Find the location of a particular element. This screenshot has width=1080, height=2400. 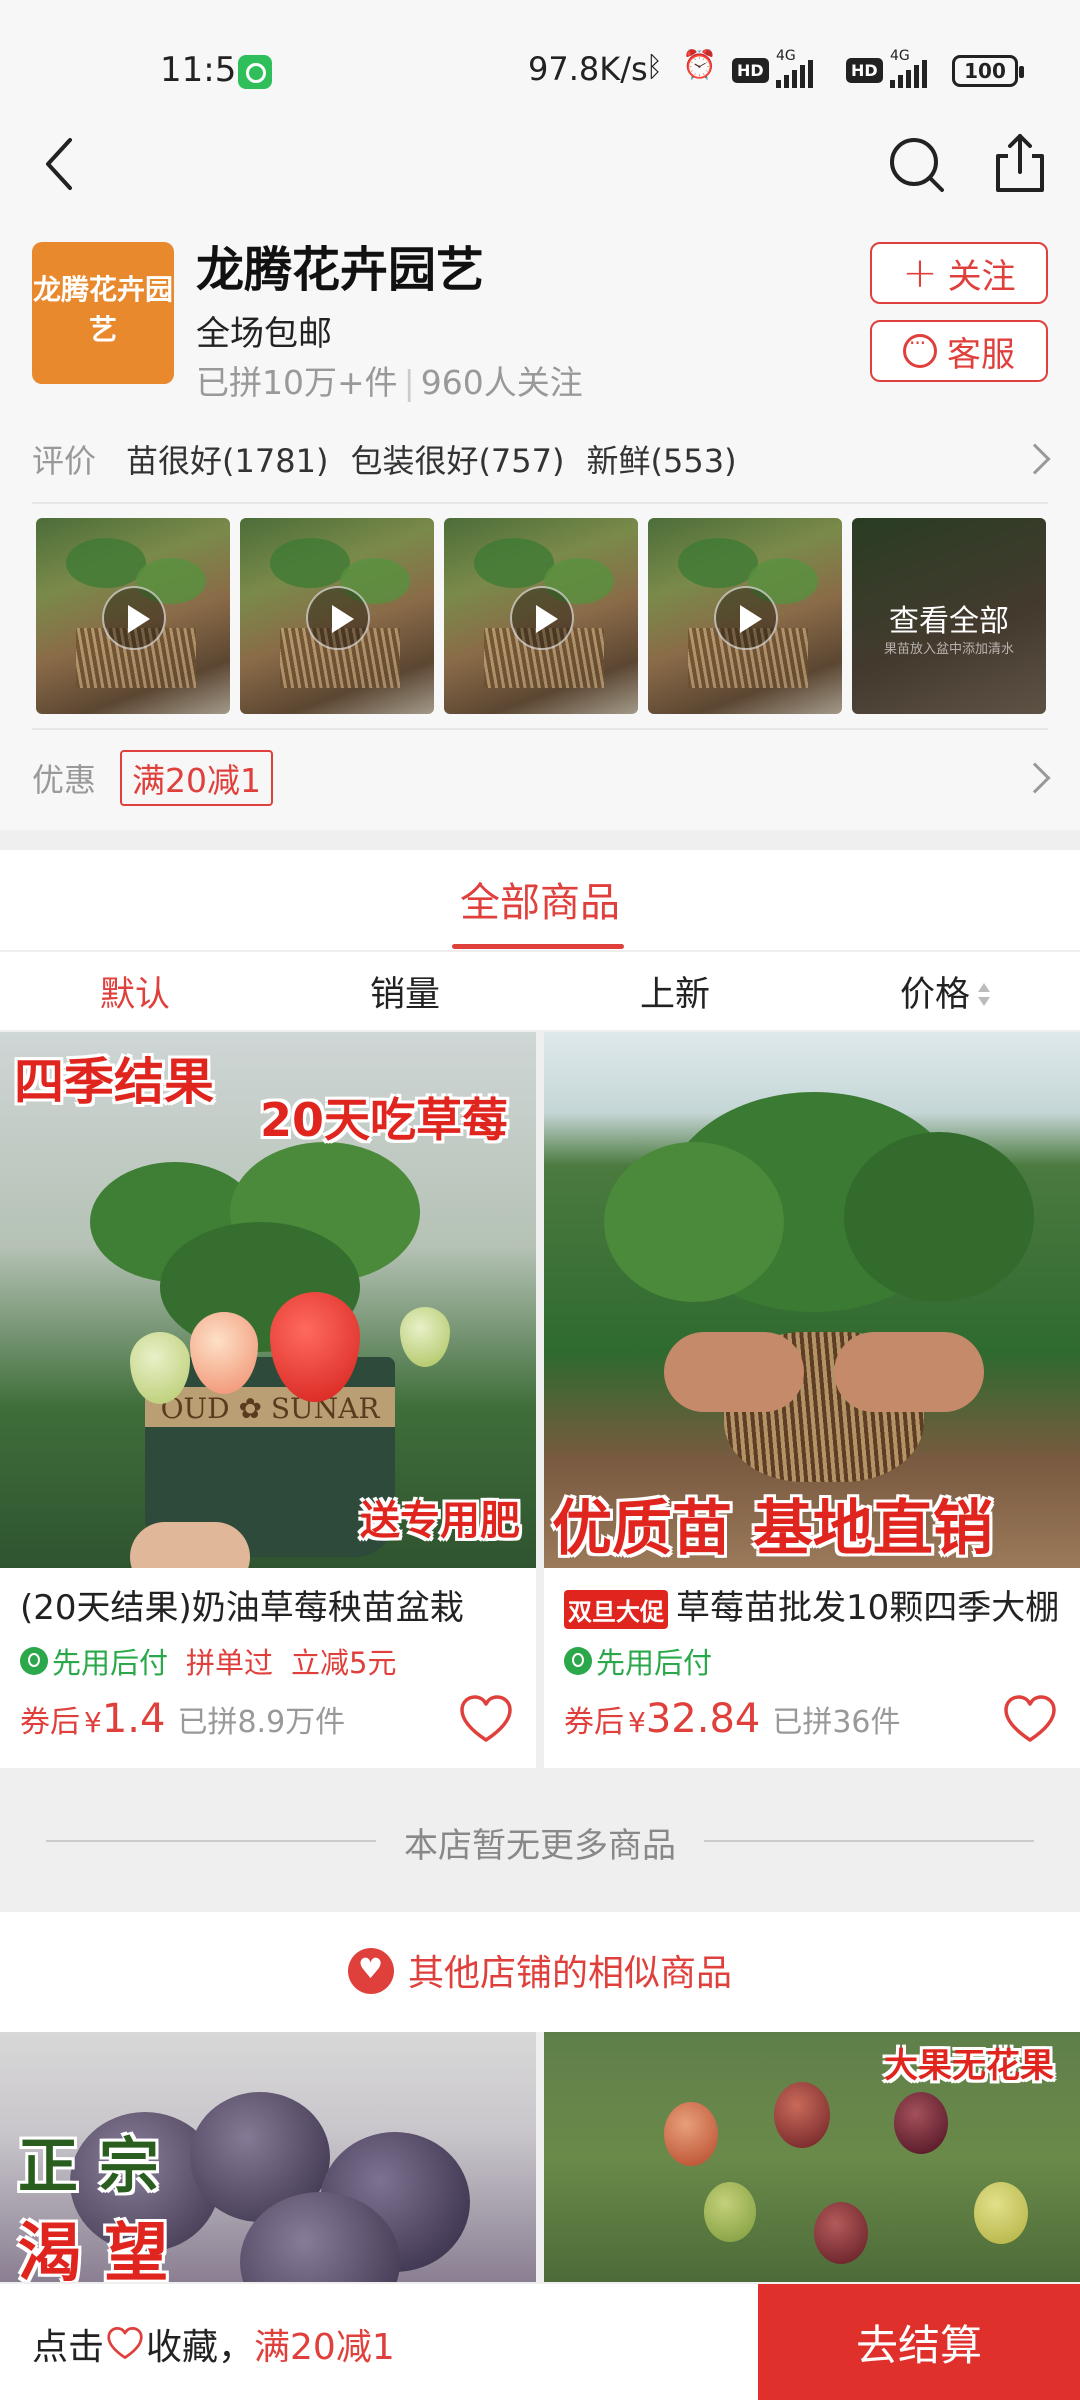

view-all-media: 查看全部 果苗放入盆中添加清水 is located at coordinates (949, 616).